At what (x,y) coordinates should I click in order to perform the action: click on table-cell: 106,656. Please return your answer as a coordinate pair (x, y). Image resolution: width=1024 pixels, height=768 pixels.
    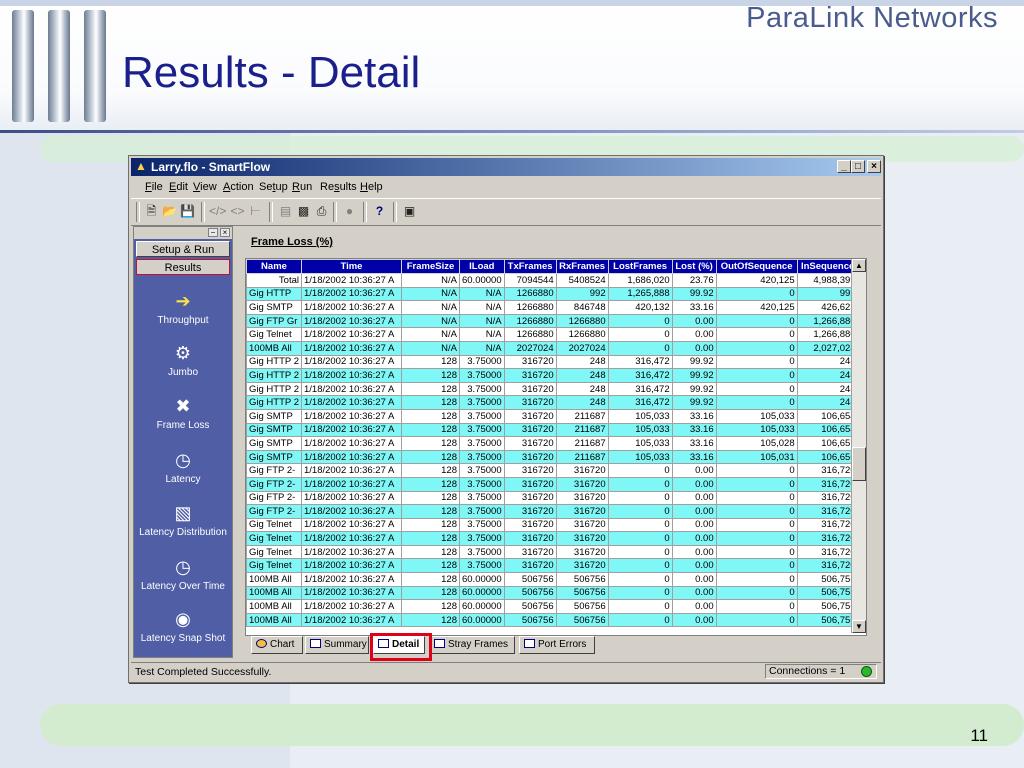
    Looking at the image, I should click on (827, 457).